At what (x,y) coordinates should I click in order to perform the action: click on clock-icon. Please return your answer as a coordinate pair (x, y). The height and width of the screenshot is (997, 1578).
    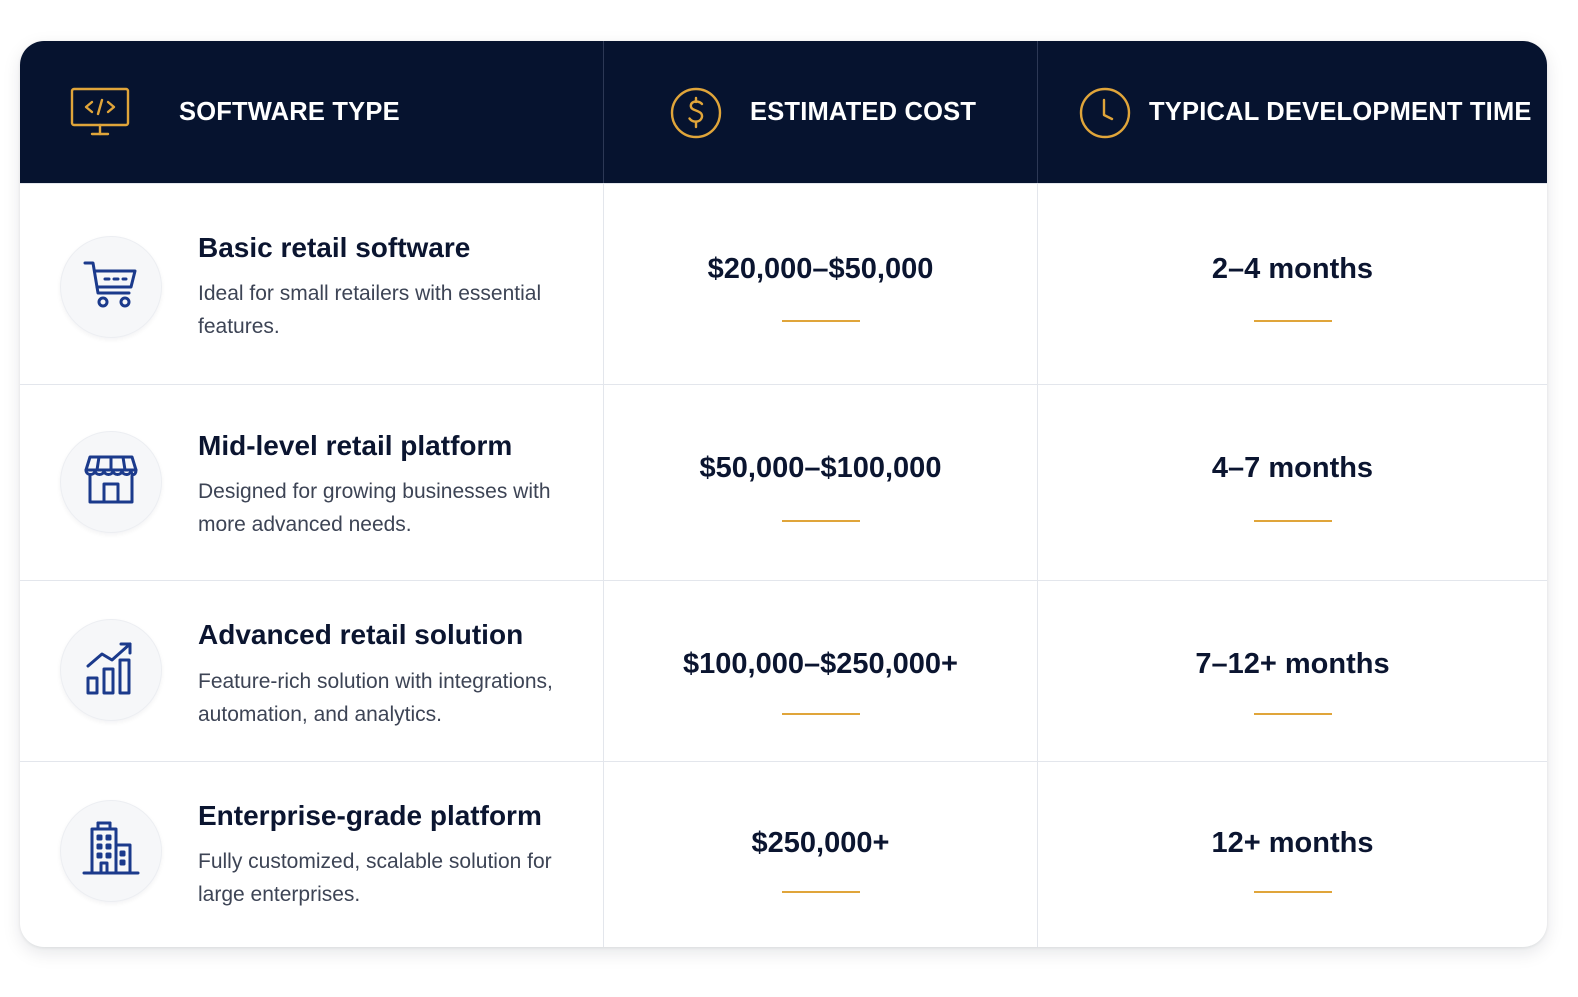
    Looking at the image, I should click on (1105, 115).